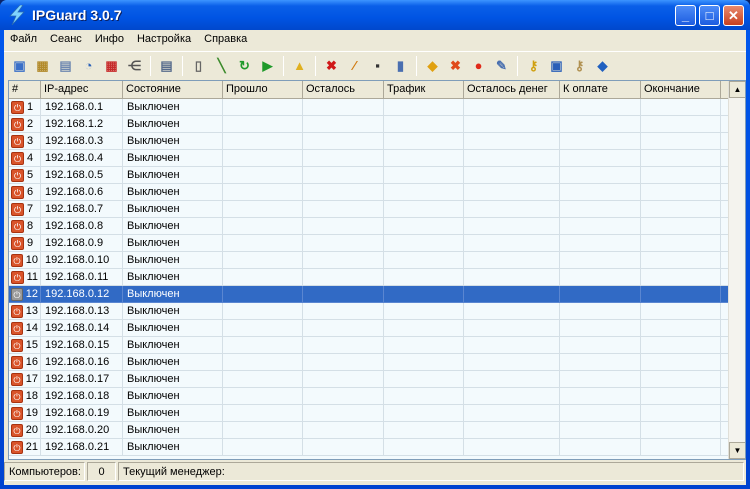 The width and height of the screenshot is (750, 489). What do you see at coordinates (134, 65) in the screenshot?
I see `network-button: ⋲` at bounding box center [134, 65].